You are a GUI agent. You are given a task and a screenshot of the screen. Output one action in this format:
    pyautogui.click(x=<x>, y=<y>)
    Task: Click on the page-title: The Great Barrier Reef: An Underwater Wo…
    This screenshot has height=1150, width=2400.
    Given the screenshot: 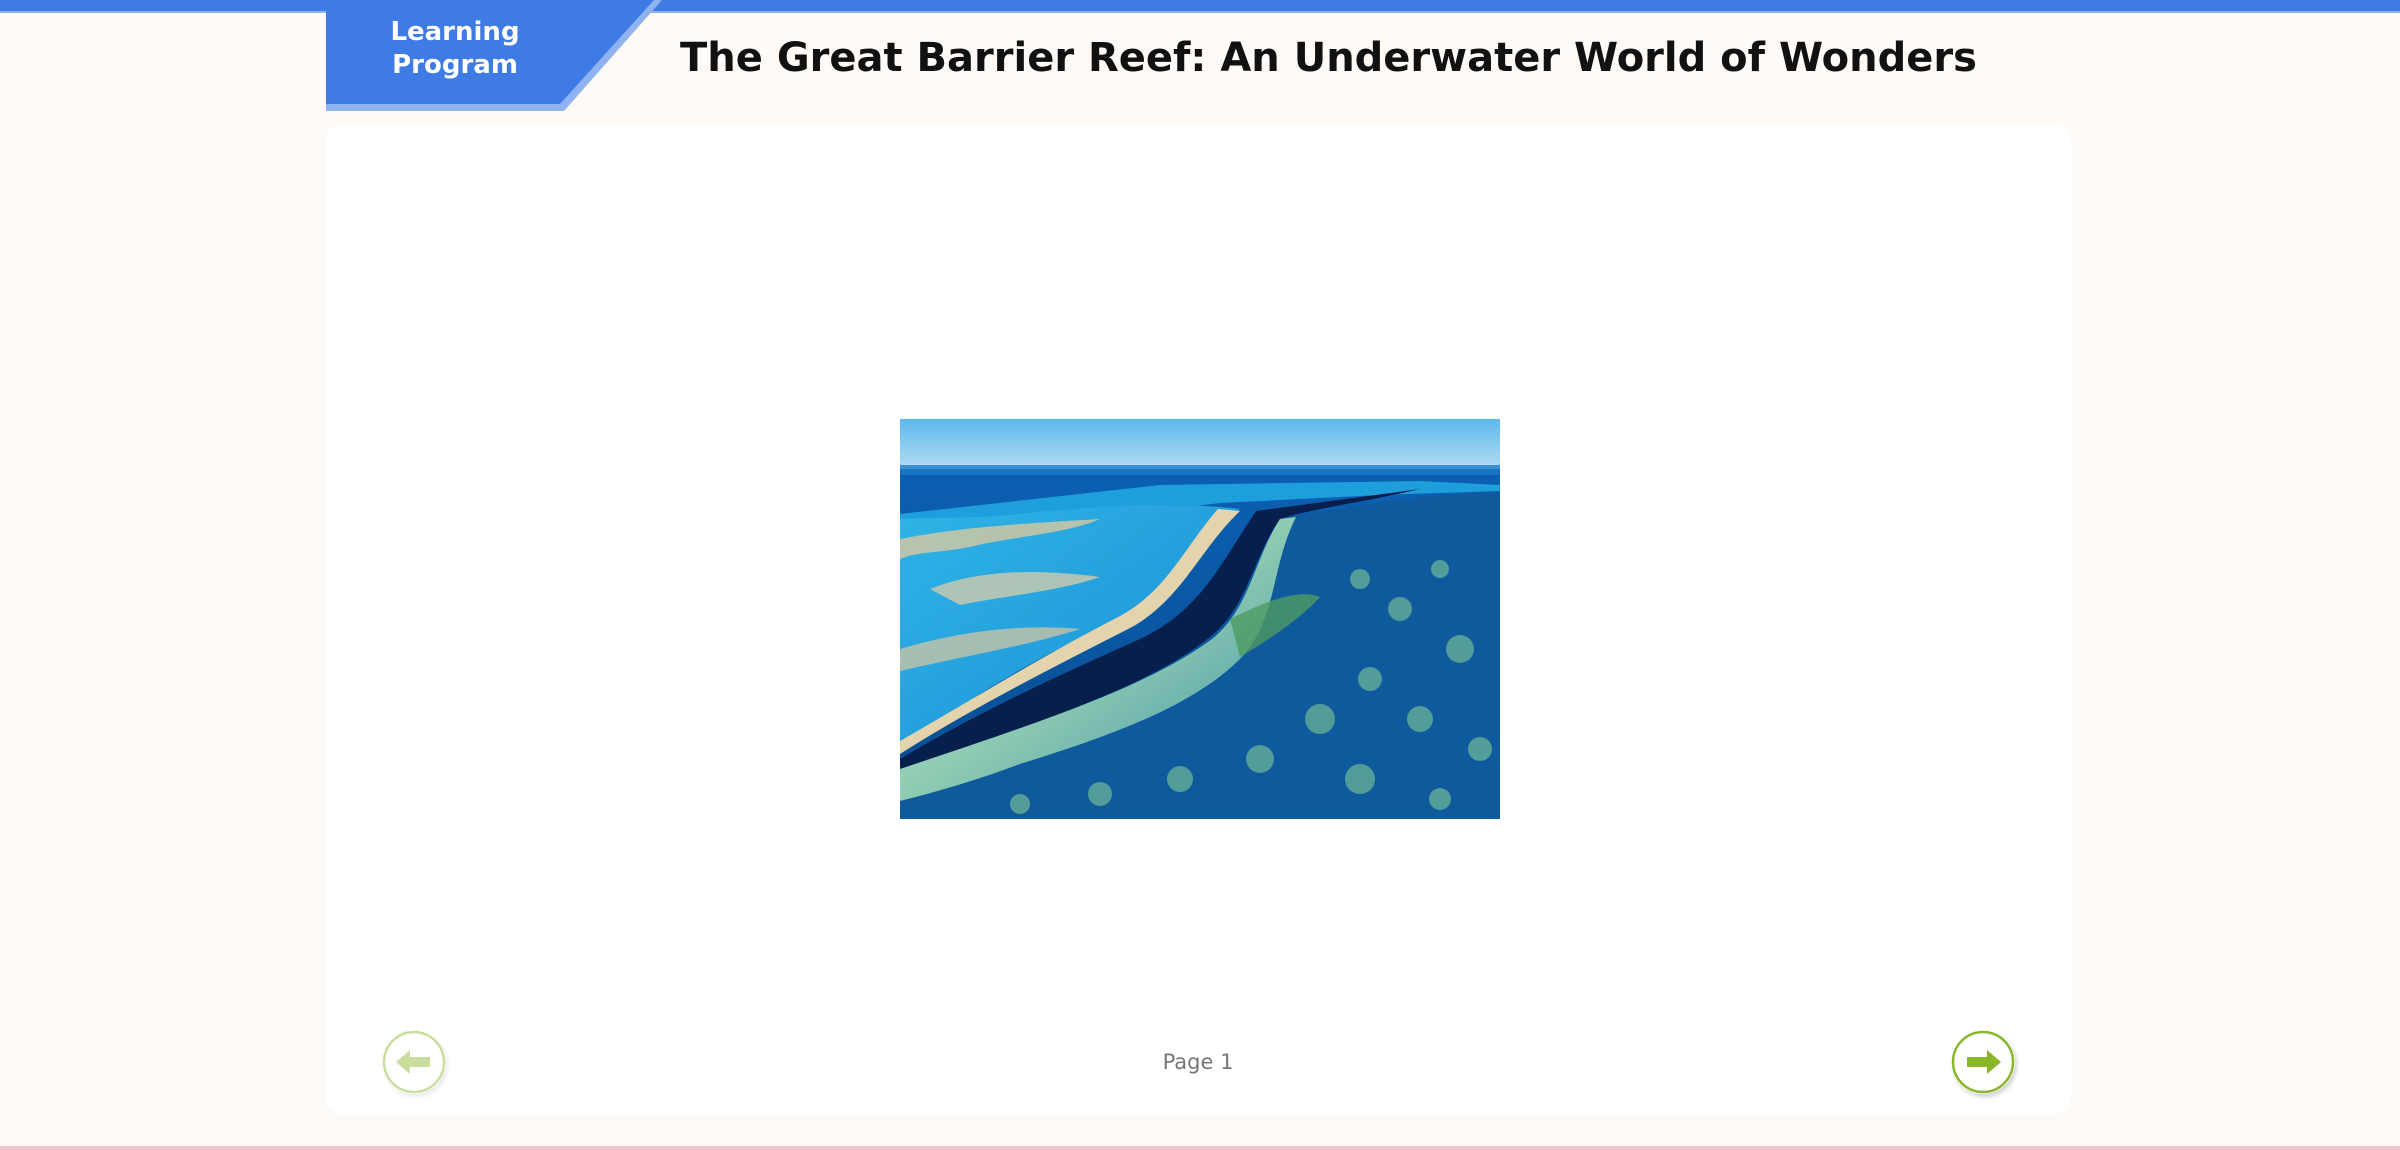 What is the action you would take?
    pyautogui.click(x=1328, y=58)
    